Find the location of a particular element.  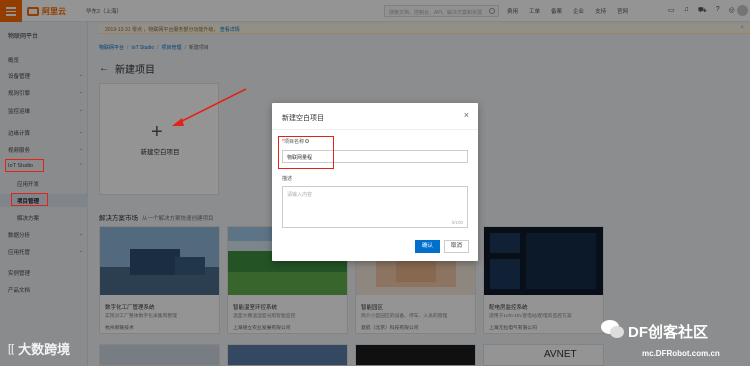

watermark-mark: [[ is located at coordinates (11, 348).